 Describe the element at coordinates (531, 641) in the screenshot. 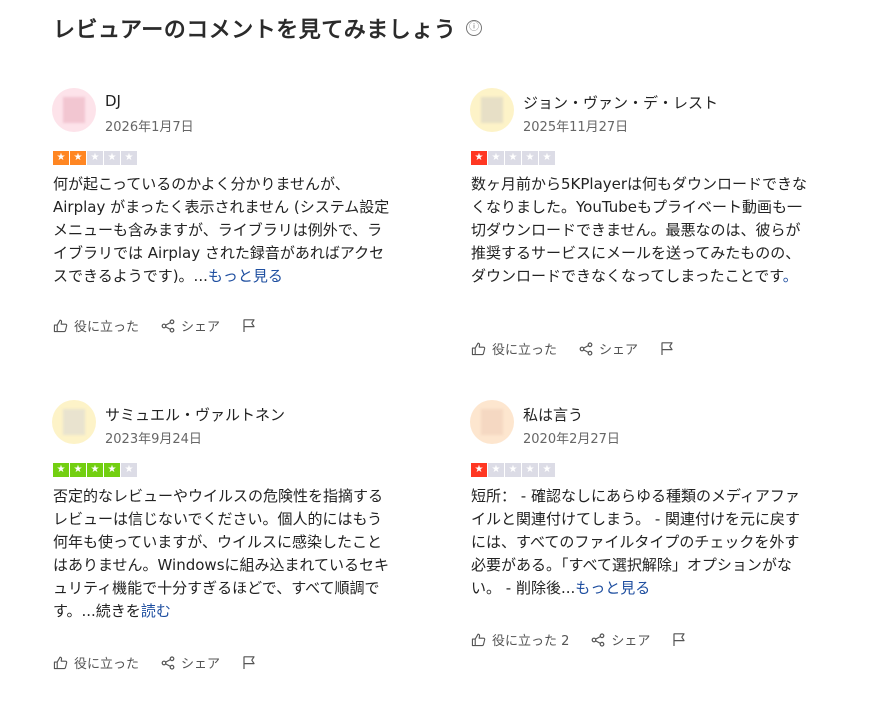

I see `helpful-button-label: 役に立った 2` at that location.